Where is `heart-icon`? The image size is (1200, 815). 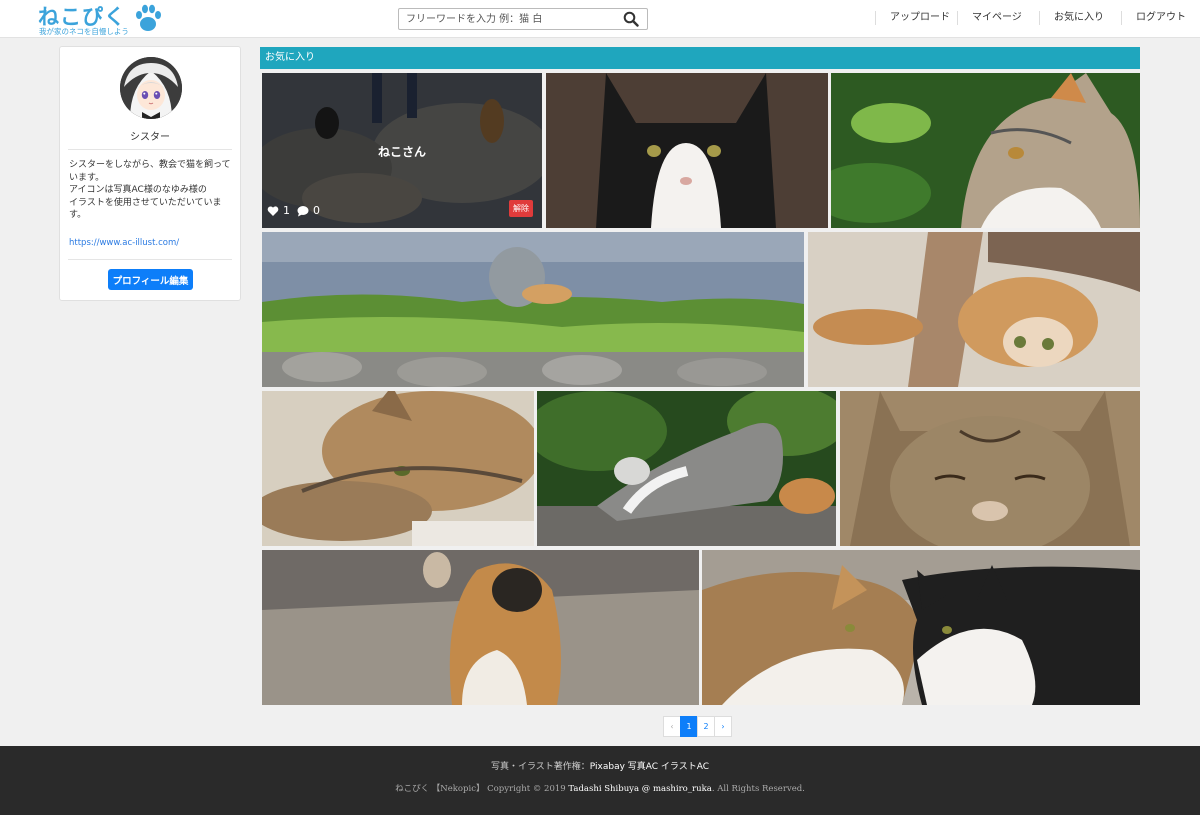
heart-icon is located at coordinates (273, 211).